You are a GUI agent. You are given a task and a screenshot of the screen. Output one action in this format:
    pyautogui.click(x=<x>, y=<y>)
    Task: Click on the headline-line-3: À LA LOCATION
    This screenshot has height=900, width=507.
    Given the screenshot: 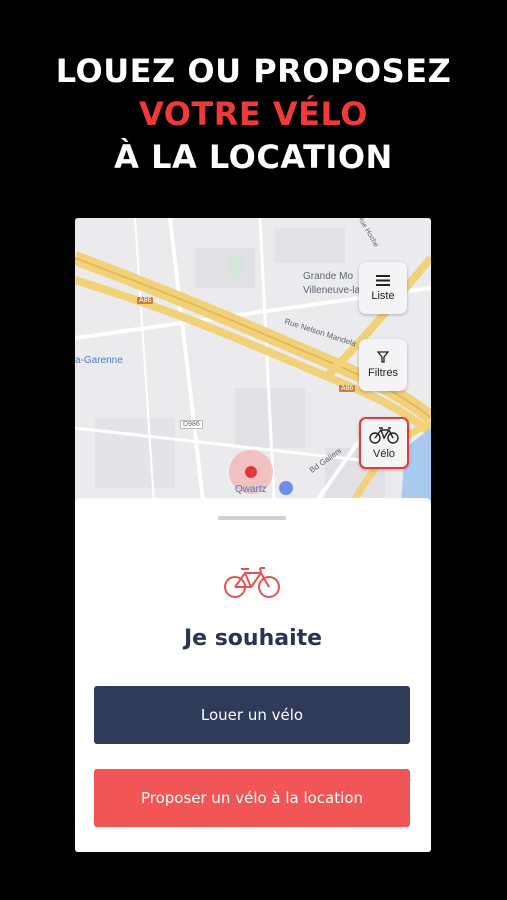 What is the action you would take?
    pyautogui.click(x=253, y=157)
    